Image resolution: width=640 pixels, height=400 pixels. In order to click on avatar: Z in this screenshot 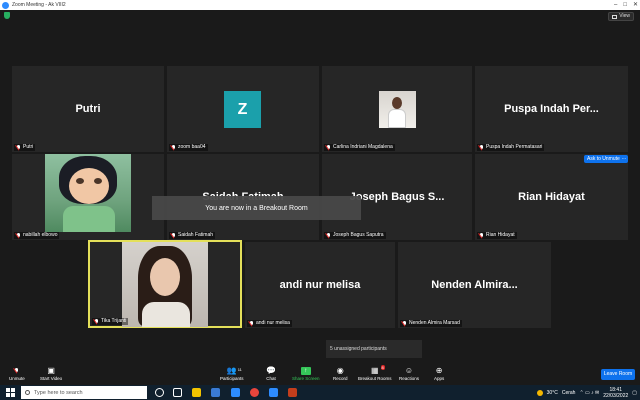, I will do `click(242, 109)`.